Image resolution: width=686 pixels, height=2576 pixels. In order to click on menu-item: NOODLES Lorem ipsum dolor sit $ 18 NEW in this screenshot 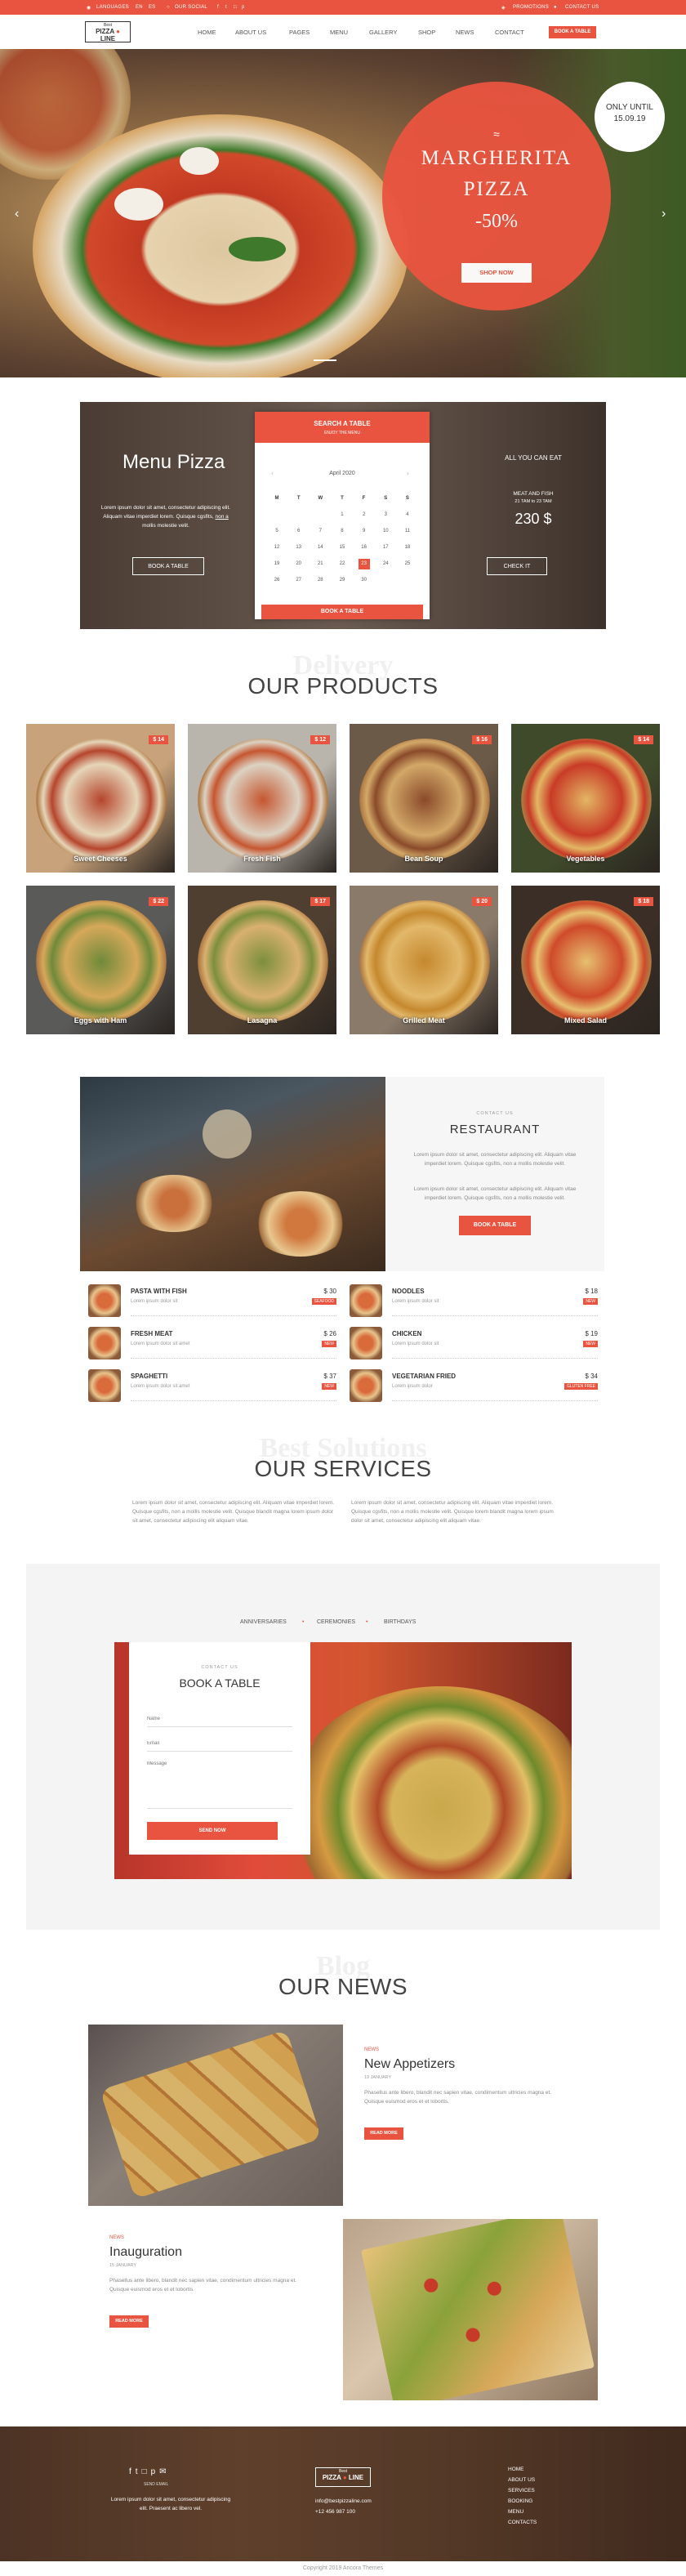, I will do `click(474, 1301)`.